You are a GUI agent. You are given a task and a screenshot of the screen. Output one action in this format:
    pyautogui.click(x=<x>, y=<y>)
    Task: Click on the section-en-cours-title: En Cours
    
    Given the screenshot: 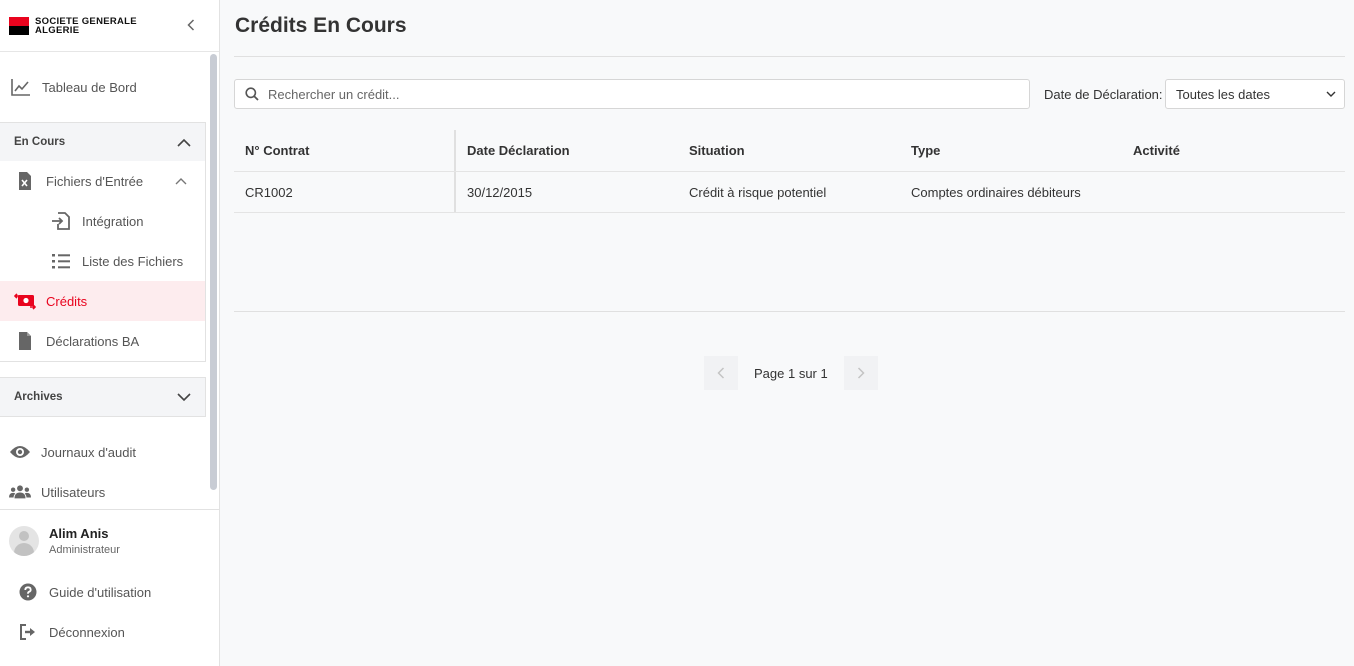 What is the action you would take?
    pyautogui.click(x=40, y=142)
    